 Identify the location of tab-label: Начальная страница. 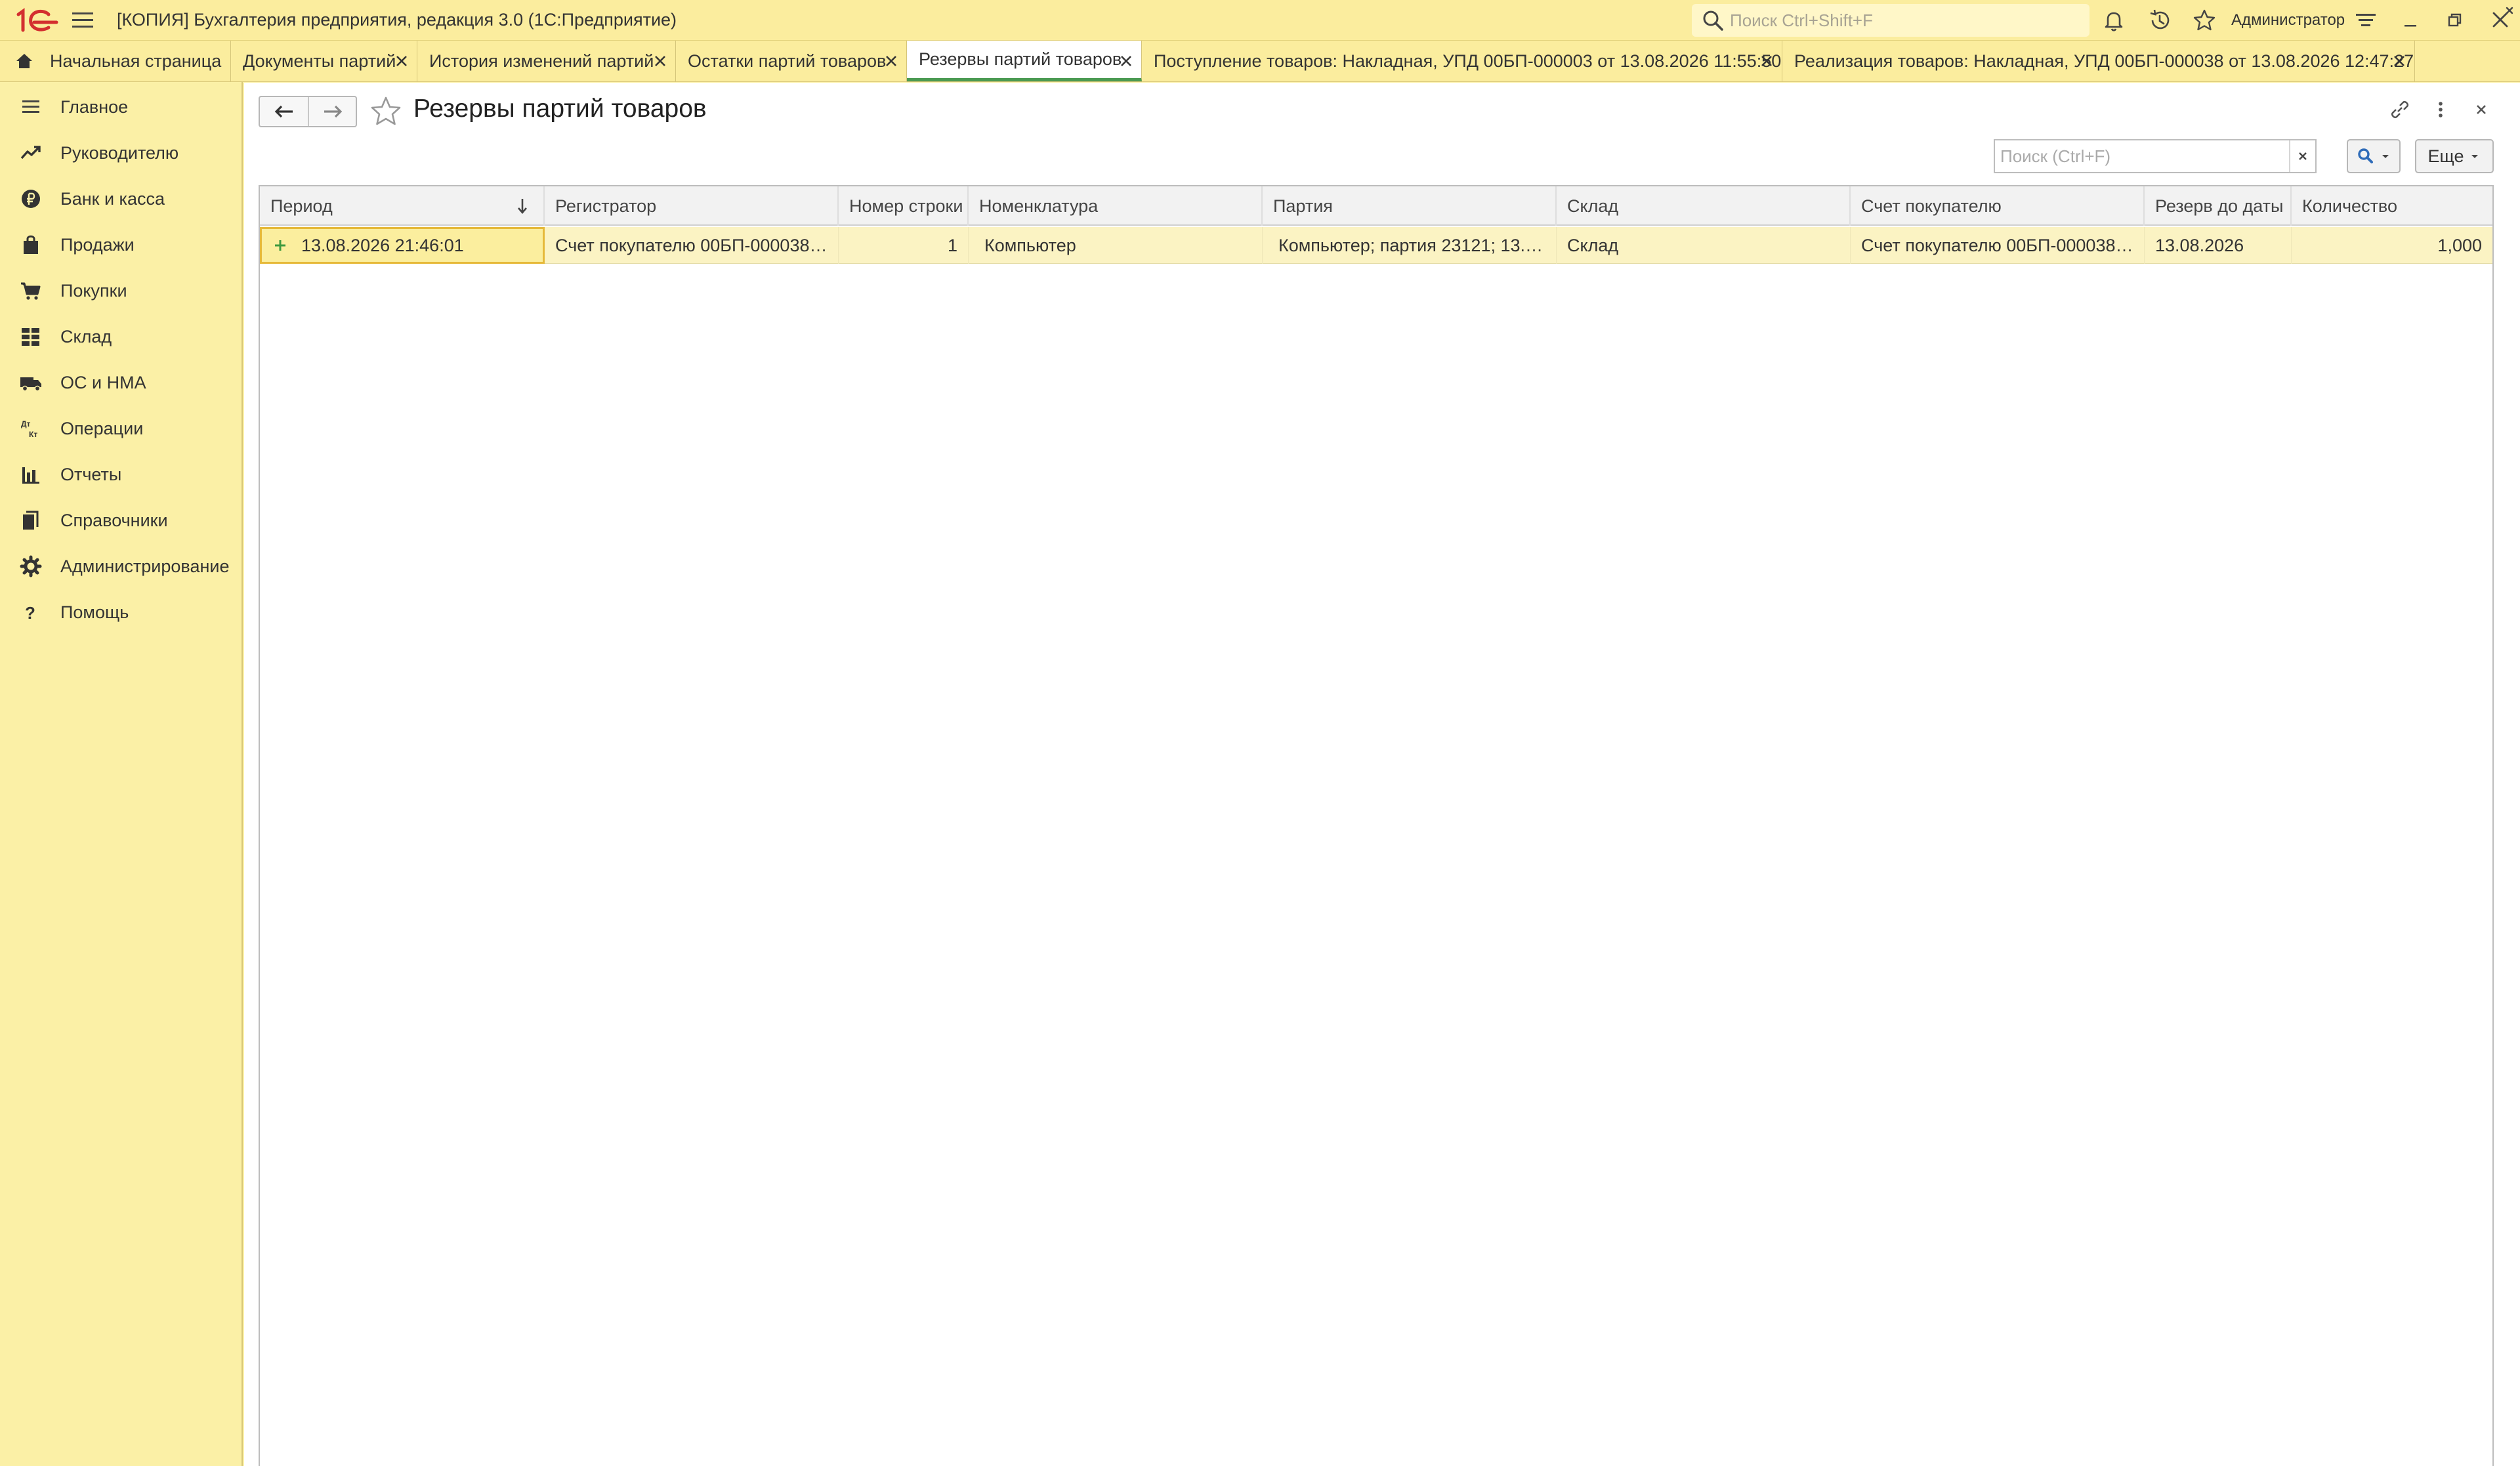
(136, 61).